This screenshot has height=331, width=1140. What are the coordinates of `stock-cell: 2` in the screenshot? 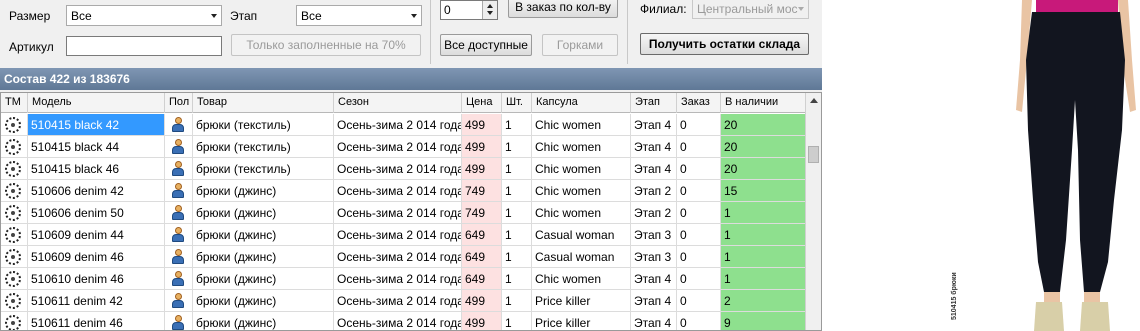 It's located at (763, 300).